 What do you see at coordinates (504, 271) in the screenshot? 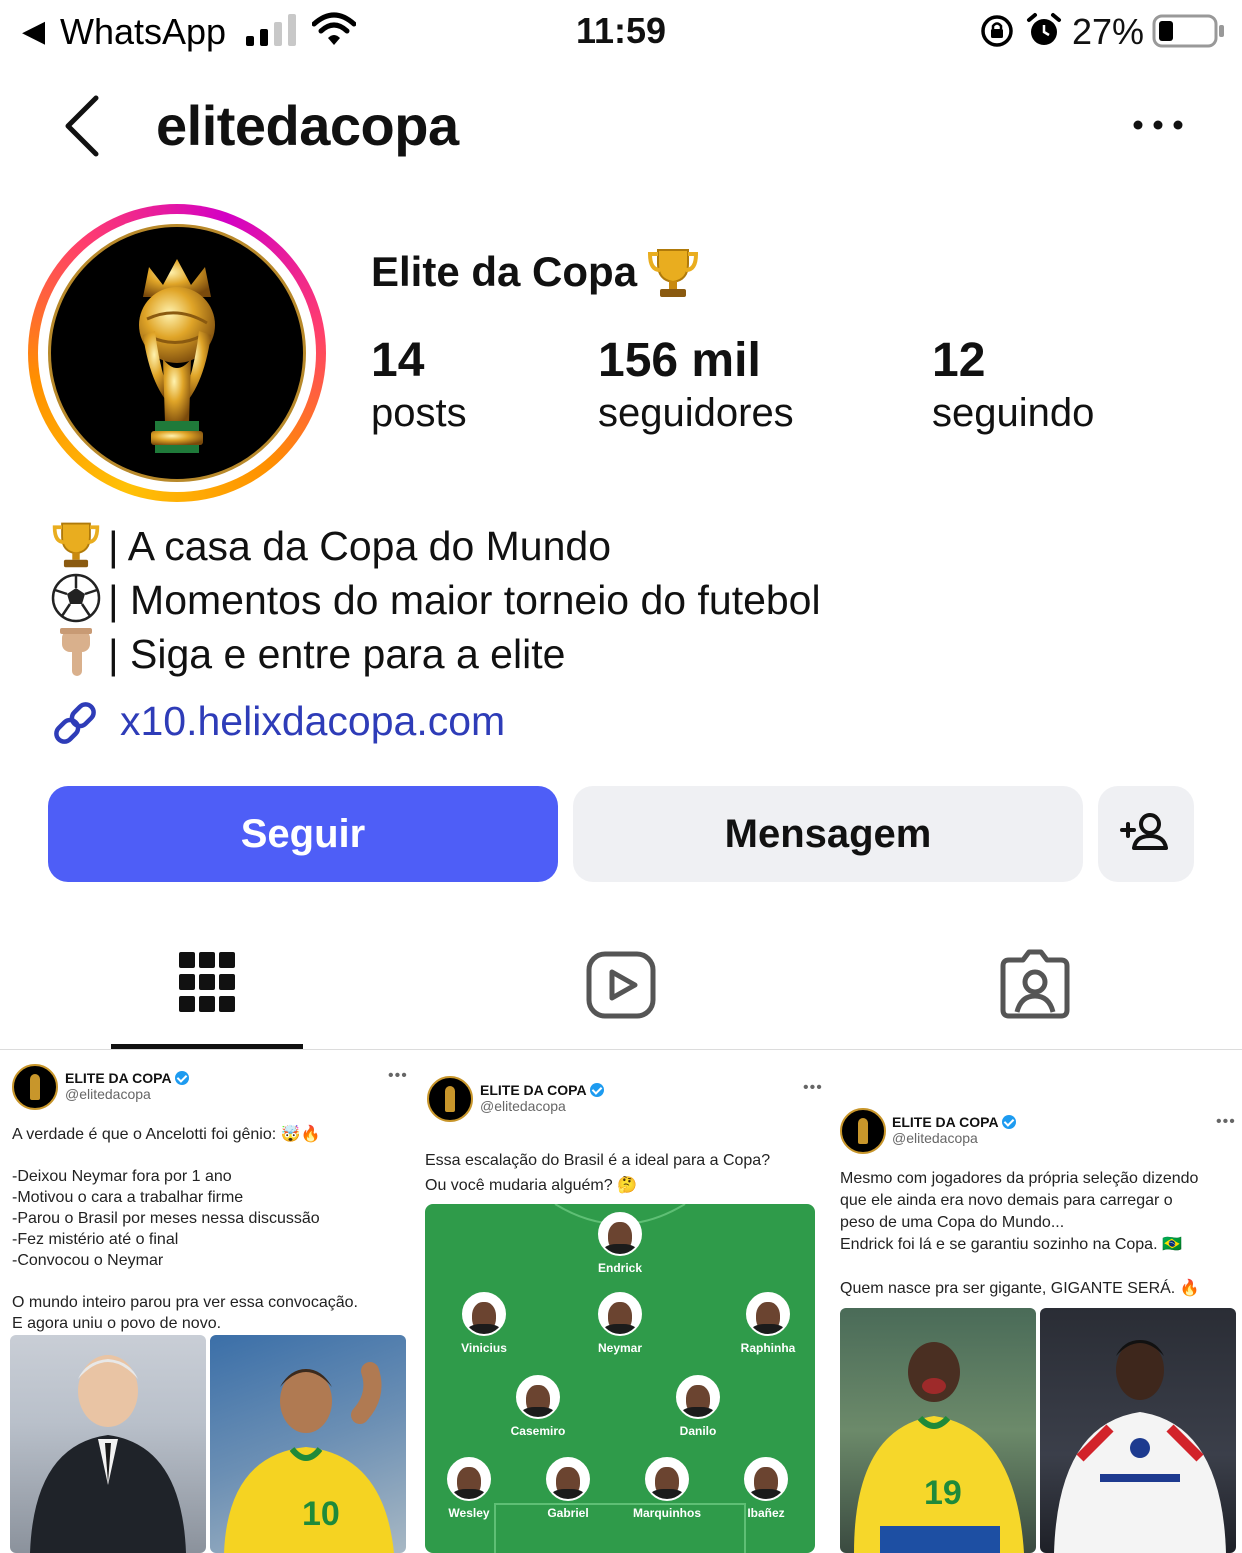
I see `display-name: Elite da Copa` at bounding box center [504, 271].